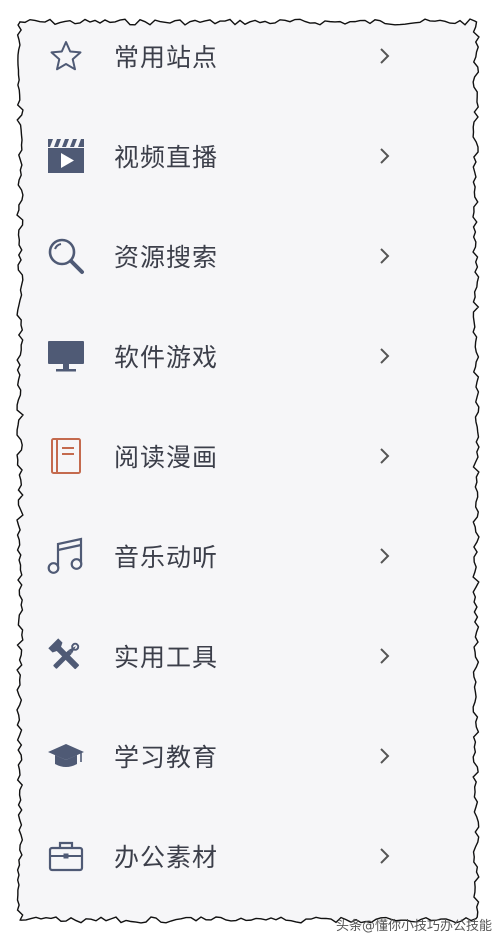 This screenshot has width=502, height=942. What do you see at coordinates (66, 356) in the screenshot?
I see `monitor-icon` at bounding box center [66, 356].